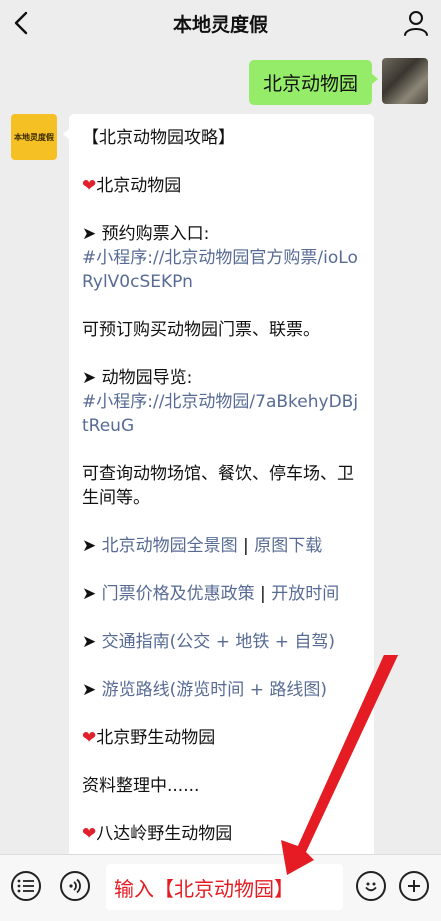 Image resolution: width=441 pixels, height=921 pixels. Describe the element at coordinates (224, 887) in the screenshot. I see `message-input: 输入【北京动物园】` at that location.